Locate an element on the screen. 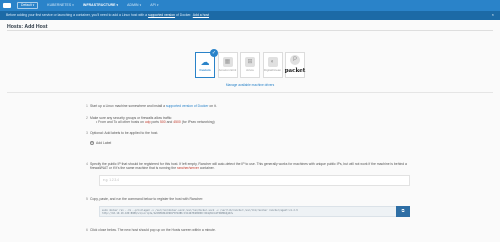 The height and width of the screenshot is (242, 500). bullet-text-before: From and To all other hosts on is located at coordinates (121, 122).